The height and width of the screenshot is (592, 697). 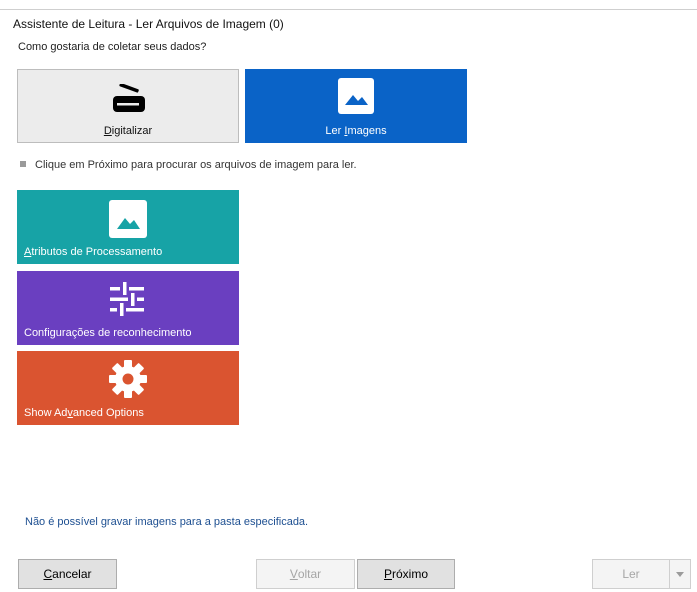 What do you see at coordinates (23, 164) in the screenshot?
I see `bullet-icon` at bounding box center [23, 164].